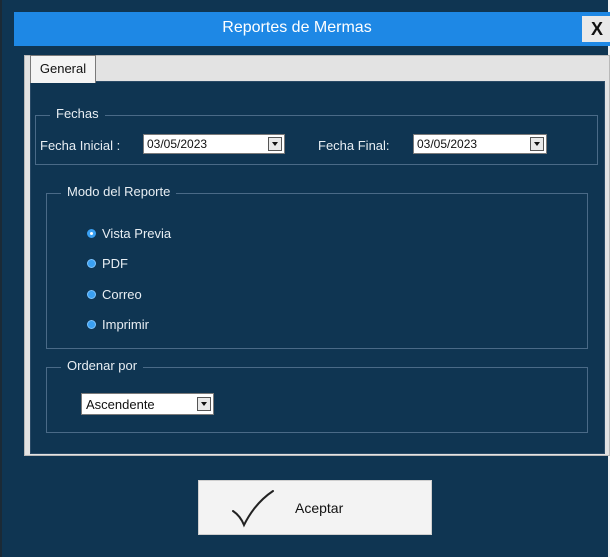 The width and height of the screenshot is (610, 557). Describe the element at coordinates (447, 144) in the screenshot. I see `fecha-final-value: 03/05/2023` at that location.